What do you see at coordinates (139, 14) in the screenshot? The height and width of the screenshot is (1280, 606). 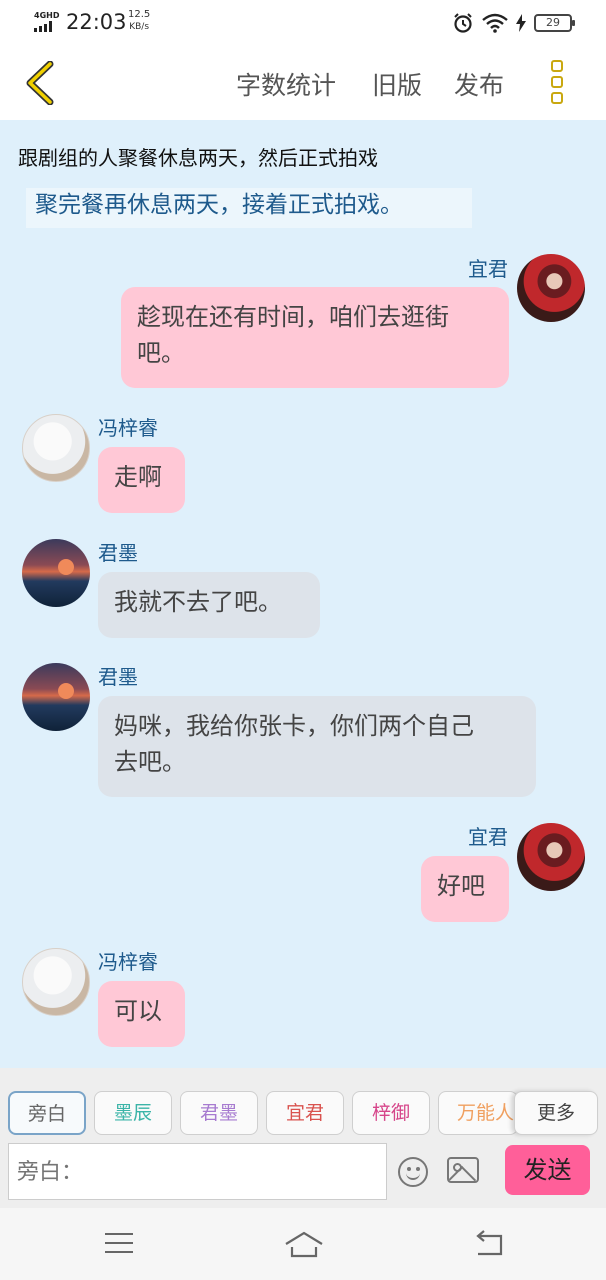 I see `network-speed-value: 12.5` at bounding box center [139, 14].